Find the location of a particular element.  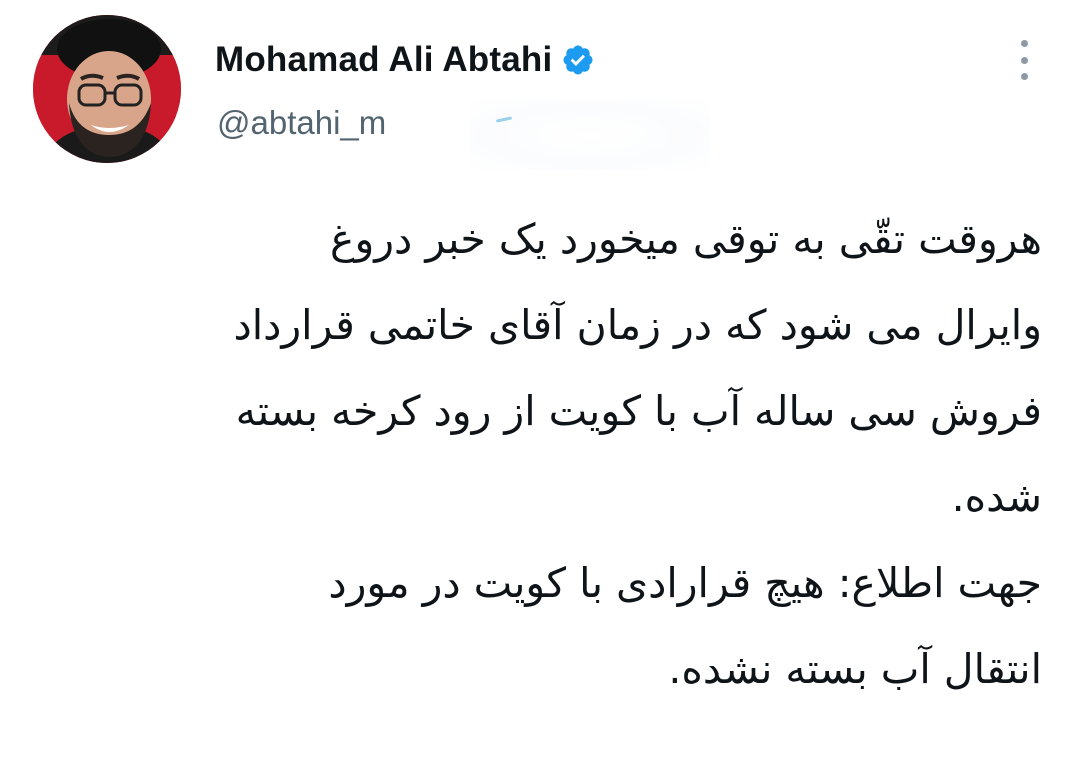

avatar is located at coordinates (107, 89).